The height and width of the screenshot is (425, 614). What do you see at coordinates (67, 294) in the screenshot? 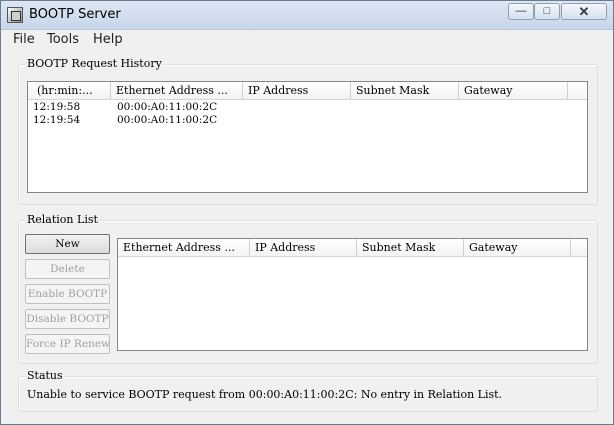
I see `enable-bootp-button: Enable BOOTP` at bounding box center [67, 294].